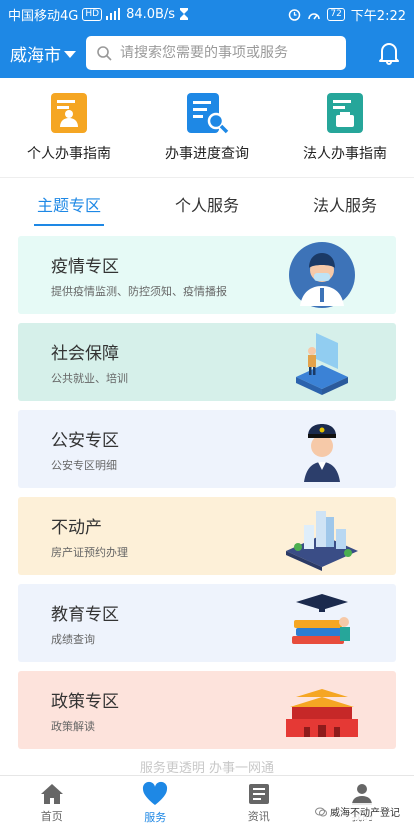 Image resolution: width=414 pixels, height=829 pixels. What do you see at coordinates (89, 552) in the screenshot?
I see `card-subtitle: 房产证预约办理` at bounding box center [89, 552].